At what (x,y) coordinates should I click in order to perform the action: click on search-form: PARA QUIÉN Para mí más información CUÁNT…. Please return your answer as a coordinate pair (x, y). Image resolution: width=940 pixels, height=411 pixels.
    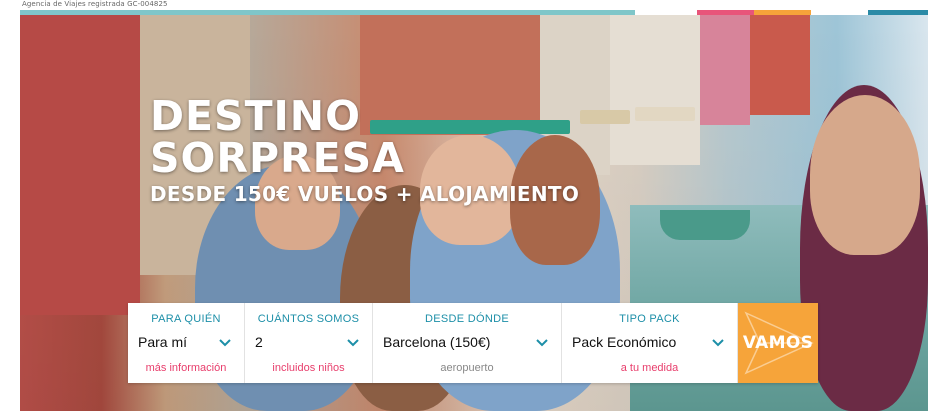
    Looking at the image, I should click on (473, 343).